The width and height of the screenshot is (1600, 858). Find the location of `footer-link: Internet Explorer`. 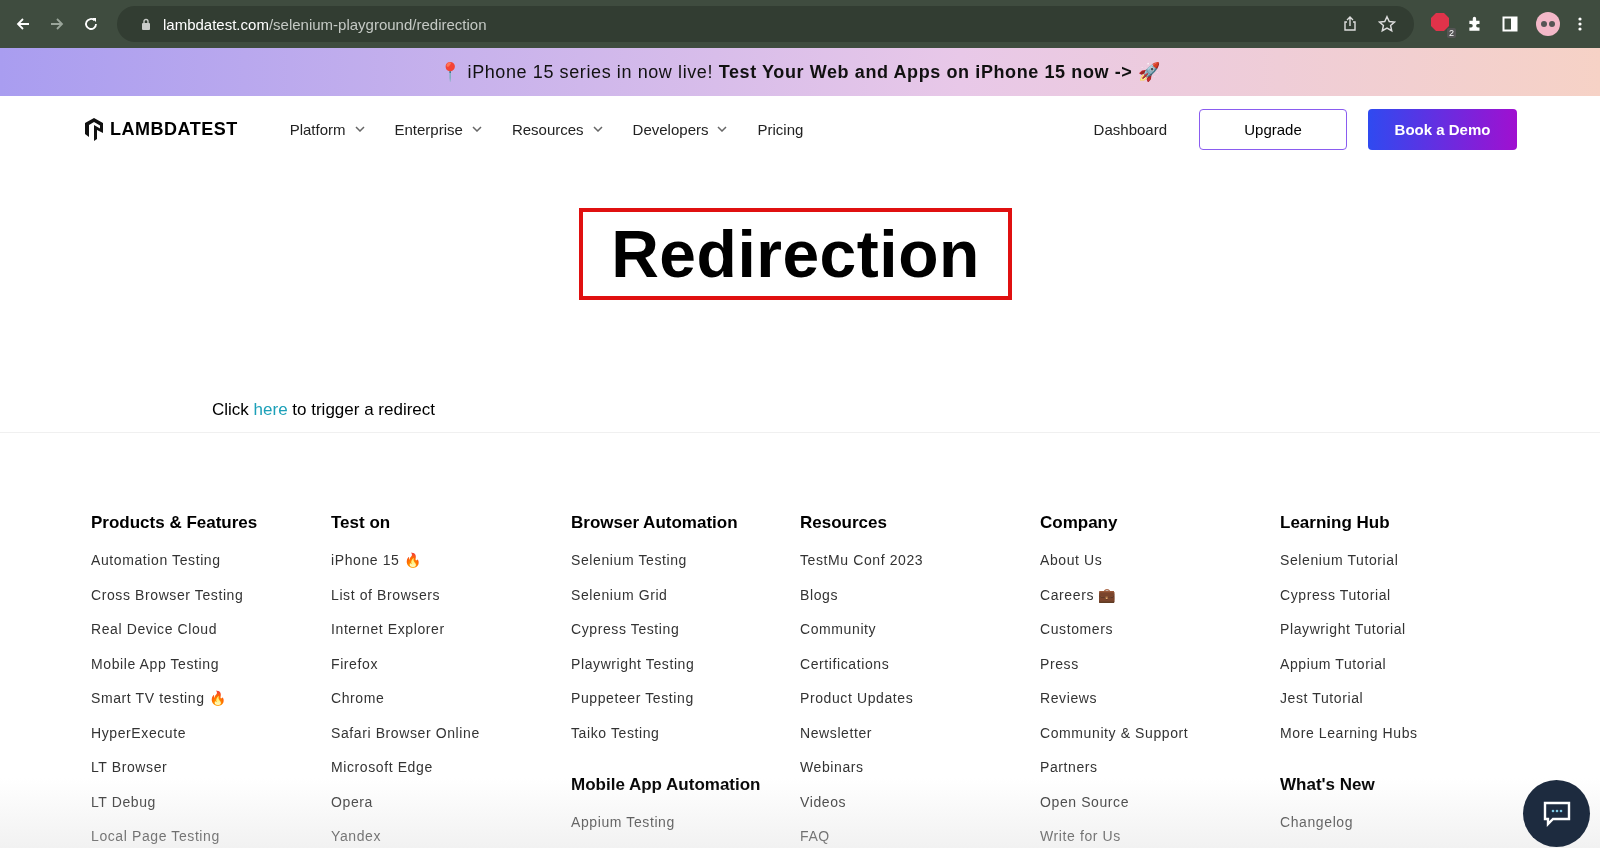

footer-link: Internet Explorer is located at coordinates (388, 629).